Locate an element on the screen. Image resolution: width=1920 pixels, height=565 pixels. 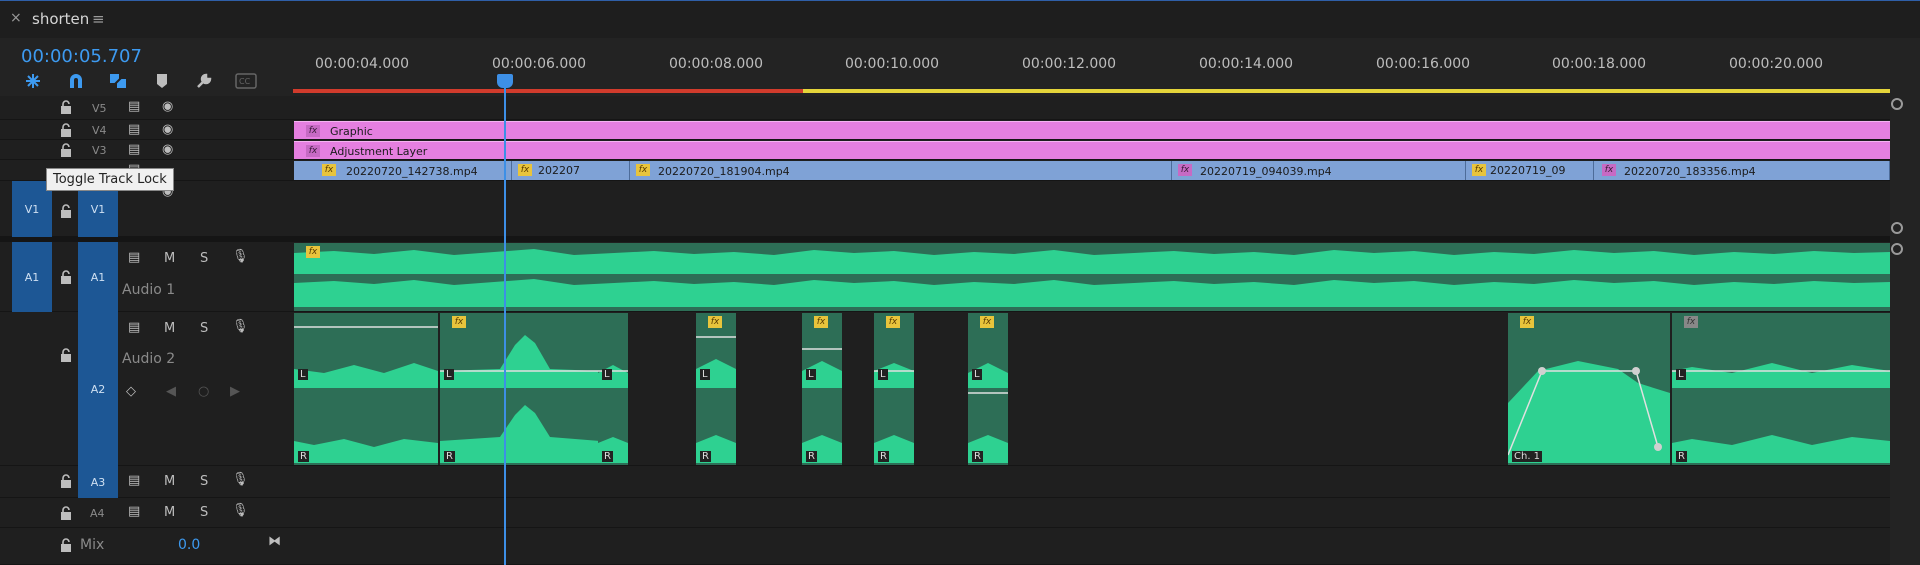
track-lane-v5 is located at coordinates (1091, 108).